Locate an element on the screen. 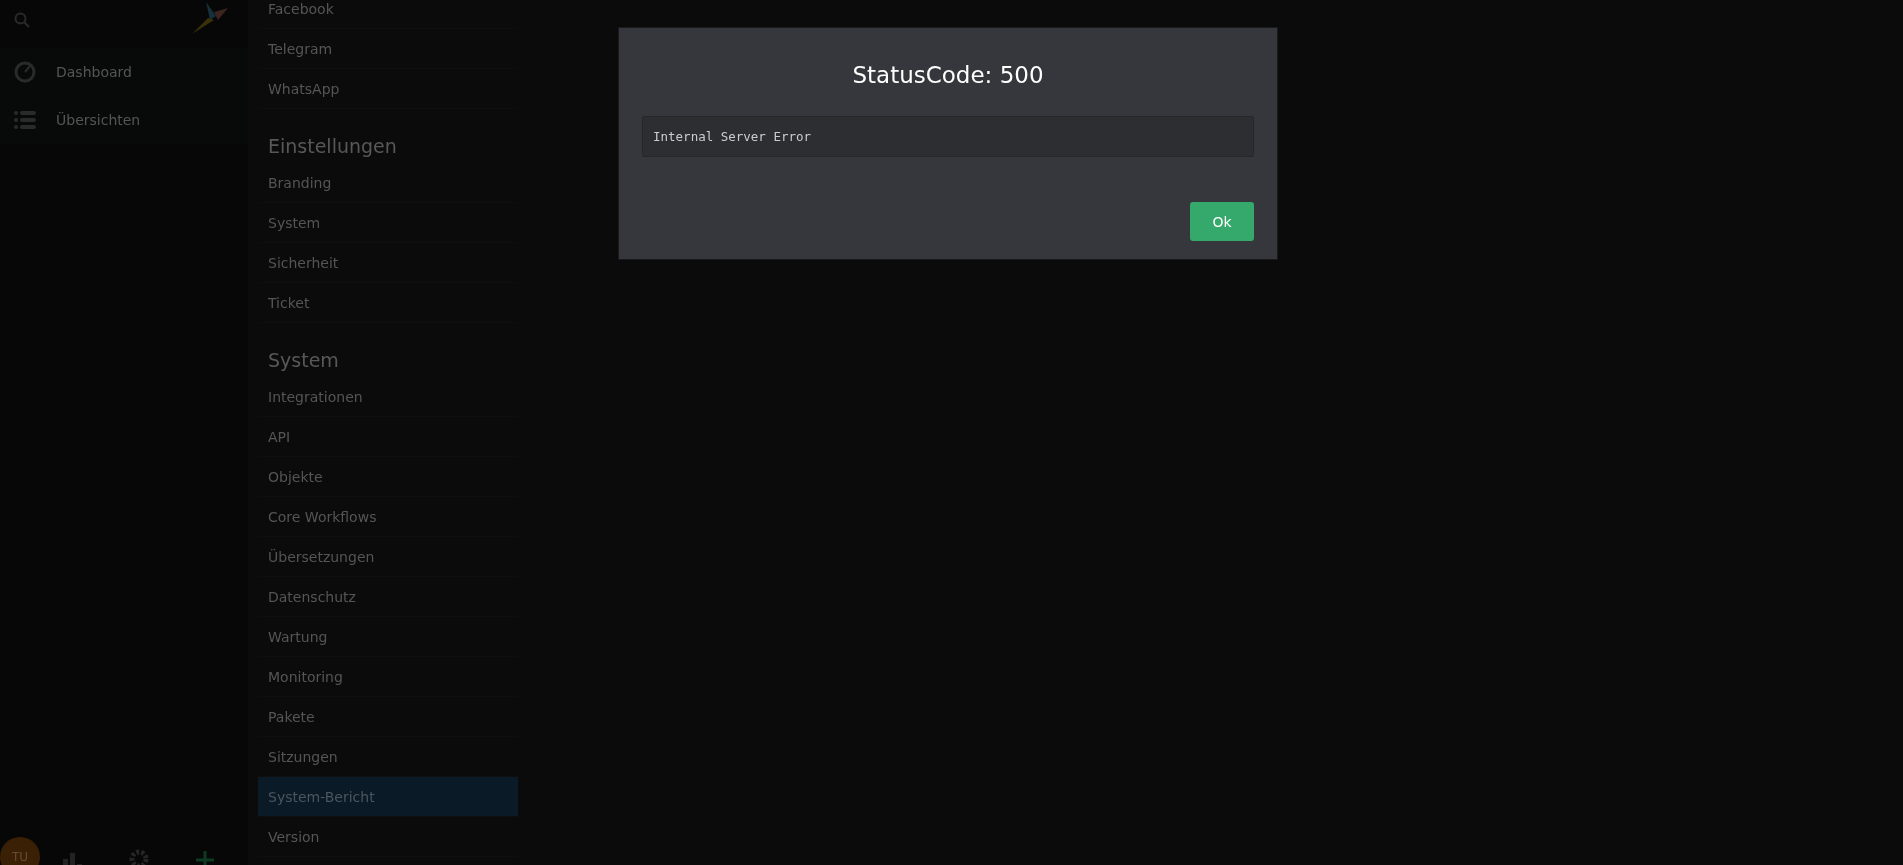  dialog-title: StatusCode: 500 is located at coordinates (948, 76).